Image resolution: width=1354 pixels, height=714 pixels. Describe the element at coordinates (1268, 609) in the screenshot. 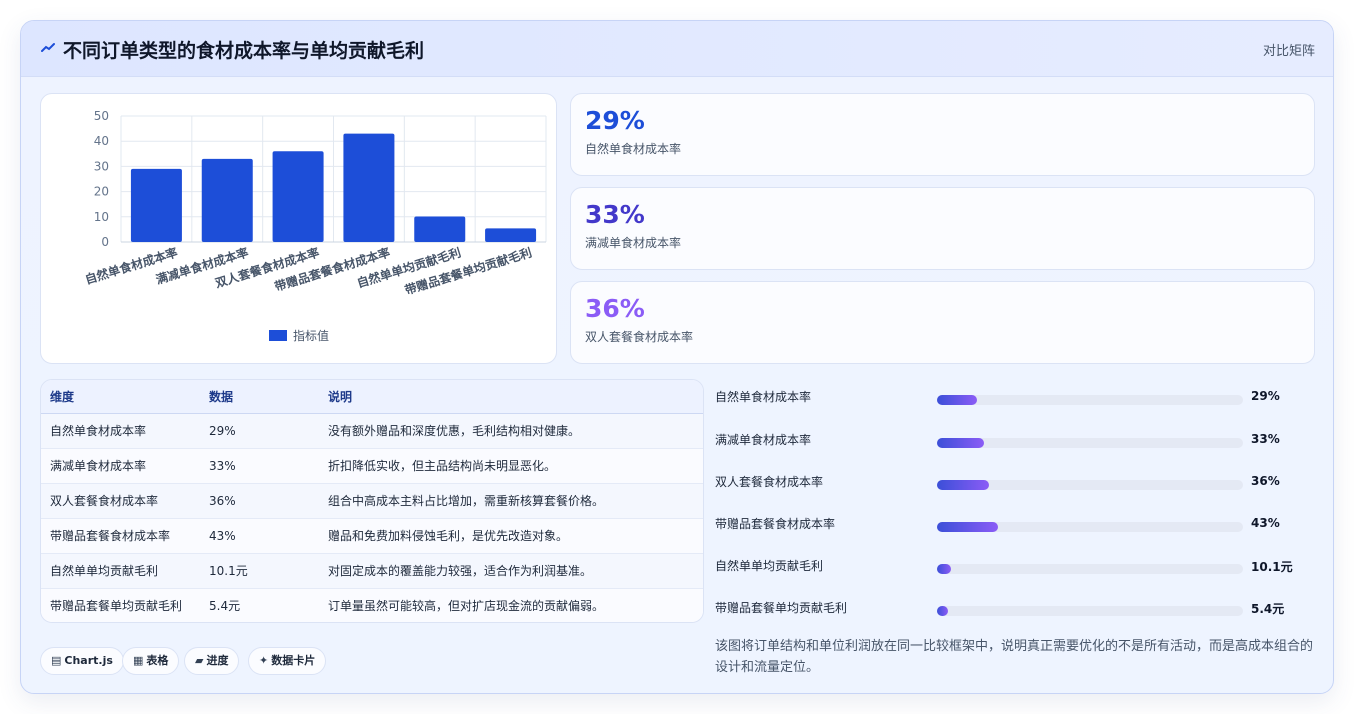

I see `progress-value: 5.4元` at that location.